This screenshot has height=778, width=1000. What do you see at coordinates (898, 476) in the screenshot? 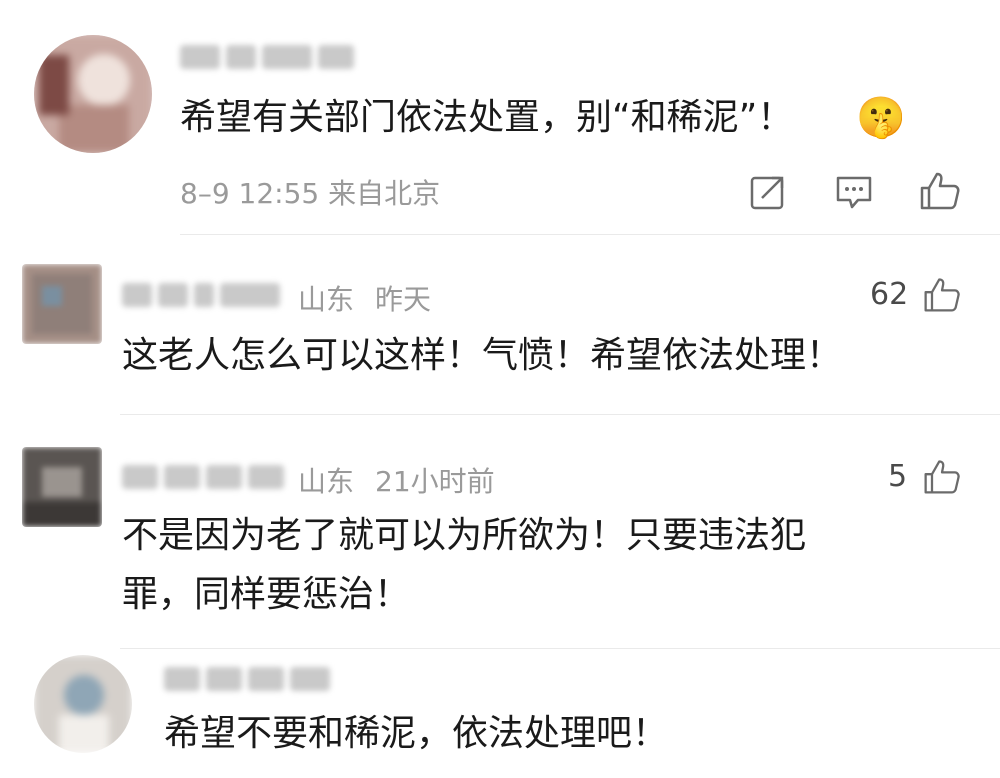
I see `like-count: 5` at bounding box center [898, 476].